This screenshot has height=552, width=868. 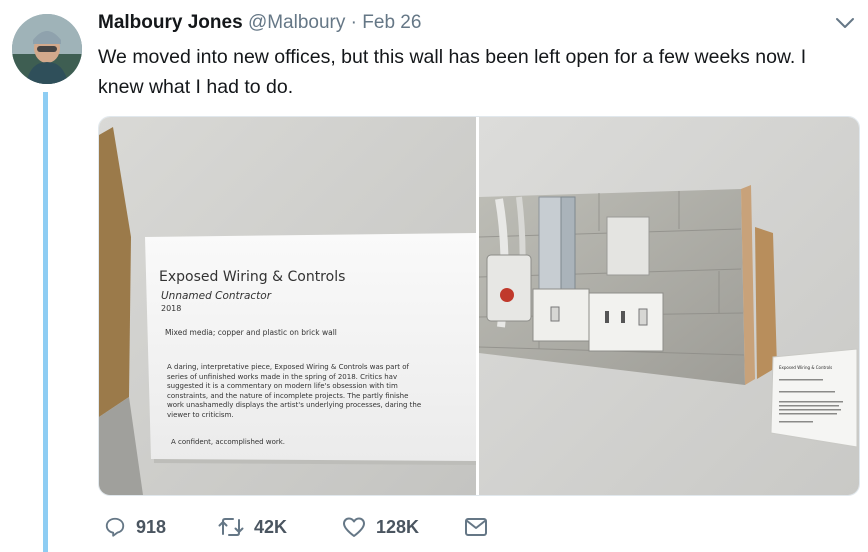 What do you see at coordinates (845, 23) in the screenshot?
I see `chevron-down-icon` at bounding box center [845, 23].